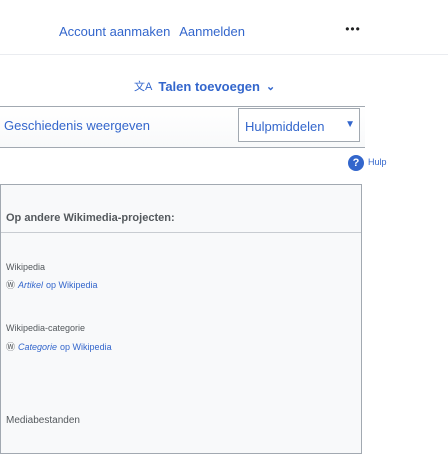 This screenshot has height=454, width=448. I want to click on header-divider, so click(224, 54).